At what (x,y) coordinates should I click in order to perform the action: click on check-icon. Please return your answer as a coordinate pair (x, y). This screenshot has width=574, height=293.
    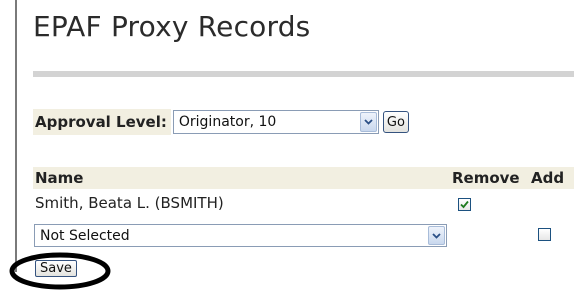
    Looking at the image, I should click on (464, 204).